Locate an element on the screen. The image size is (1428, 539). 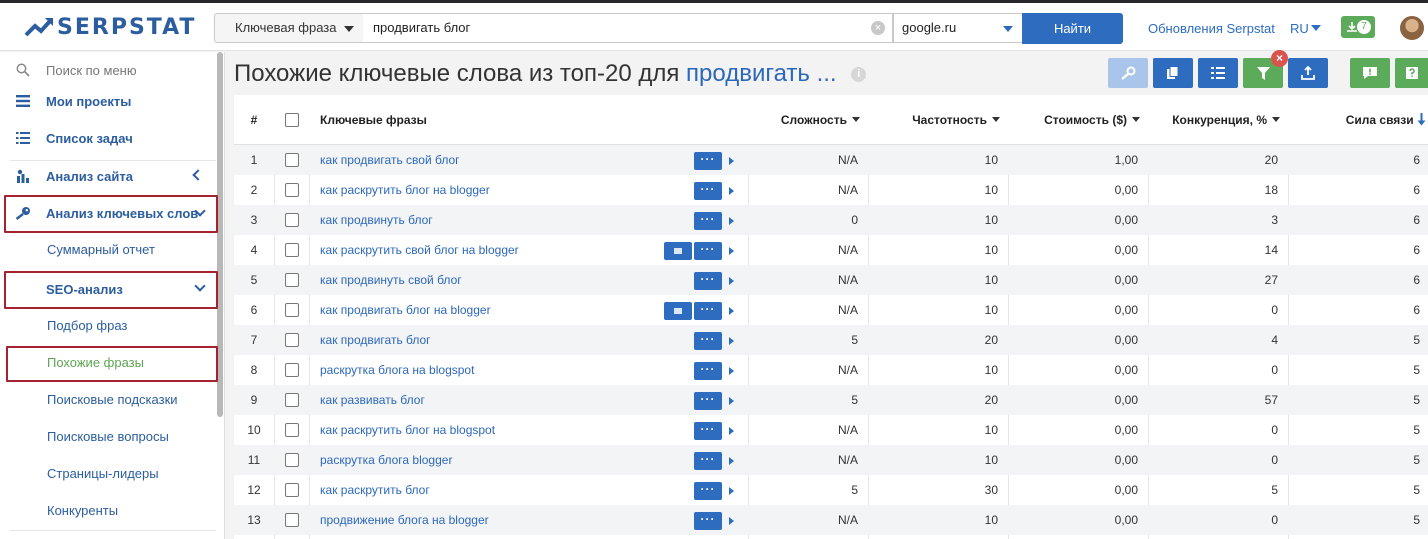
frequency-value: 10 is located at coordinates (991, 520).